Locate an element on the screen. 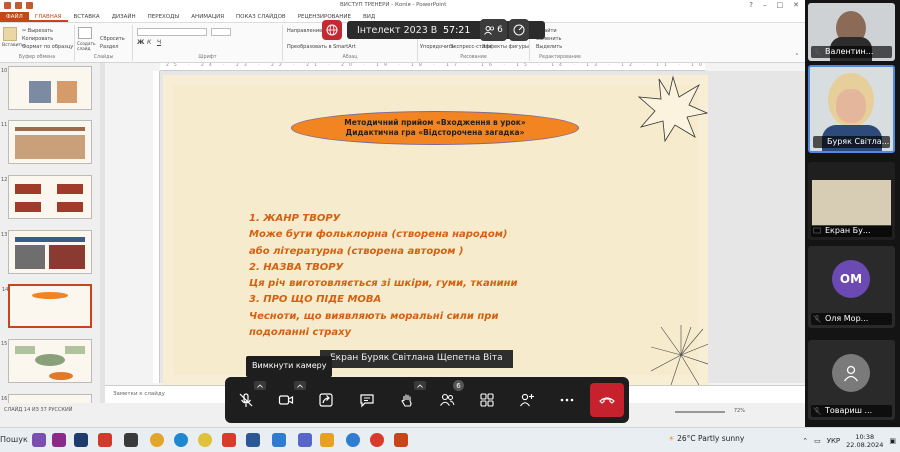 The height and width of the screenshot is (452, 900). new-slide-button: Создать слайд is located at coordinates (87, 47).